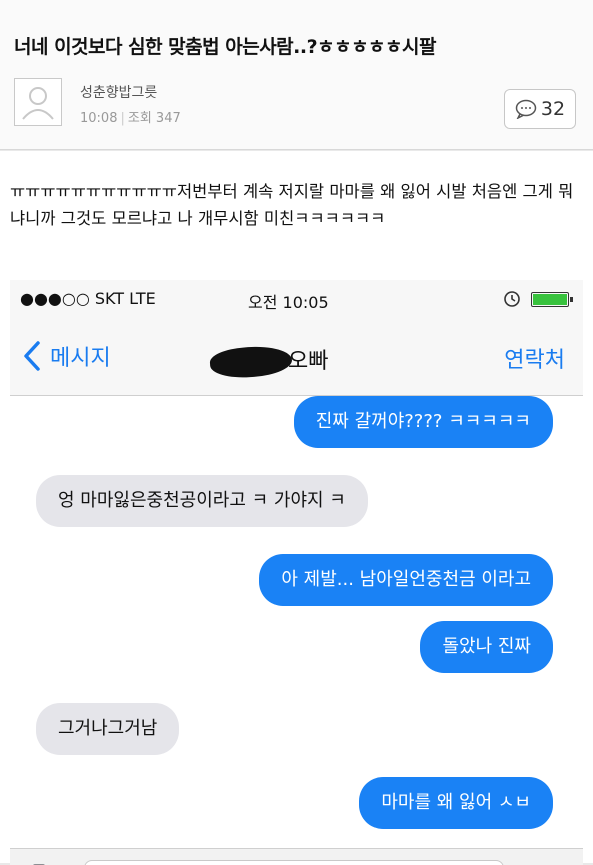 The image size is (593, 865). I want to click on status-right, so click(538, 299).